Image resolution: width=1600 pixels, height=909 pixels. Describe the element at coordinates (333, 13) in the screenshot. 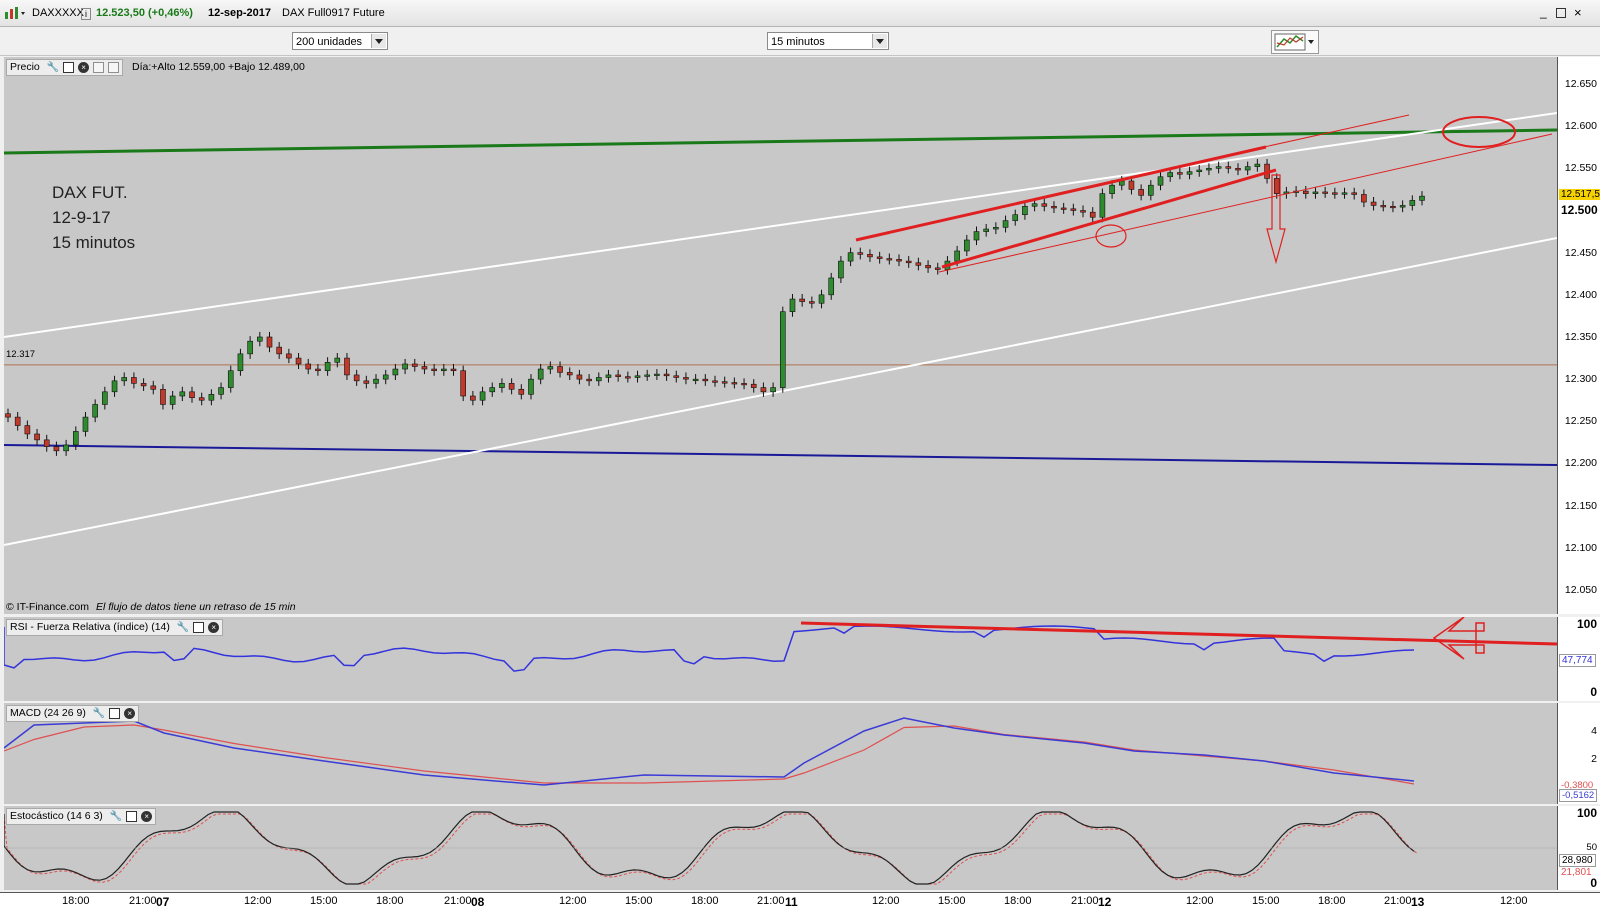

I see `instrument-name: DAX Full0917 Future` at that location.